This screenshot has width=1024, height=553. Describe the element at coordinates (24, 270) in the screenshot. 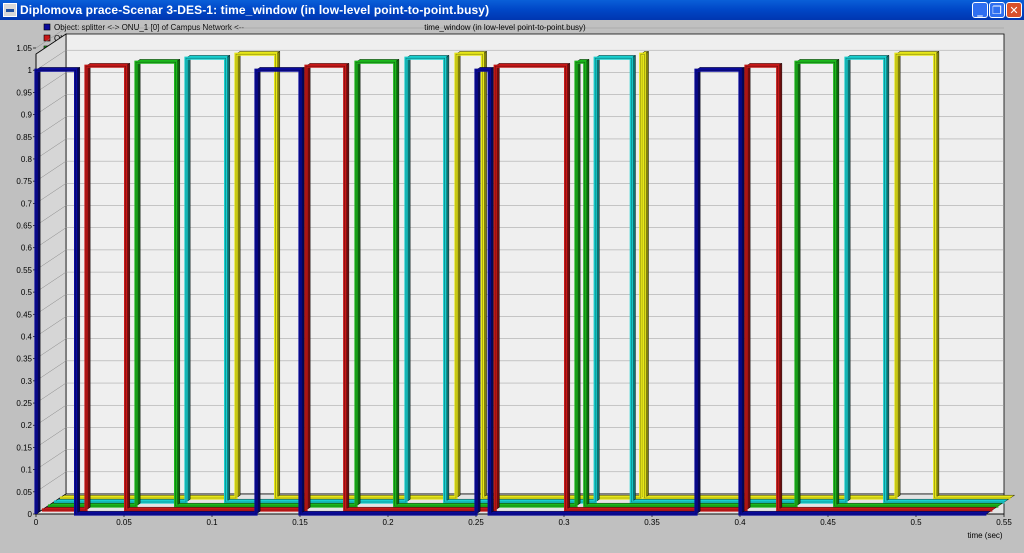

I see `y-tick-label: 0.55` at that location.